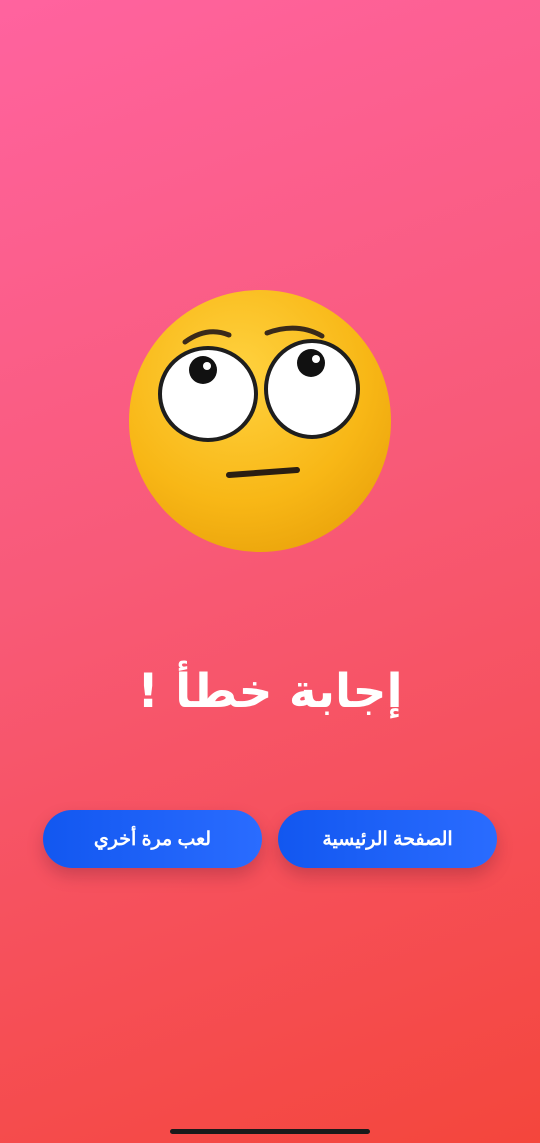  I want to click on home-button: الصفحة الرئيسية, so click(387, 839).